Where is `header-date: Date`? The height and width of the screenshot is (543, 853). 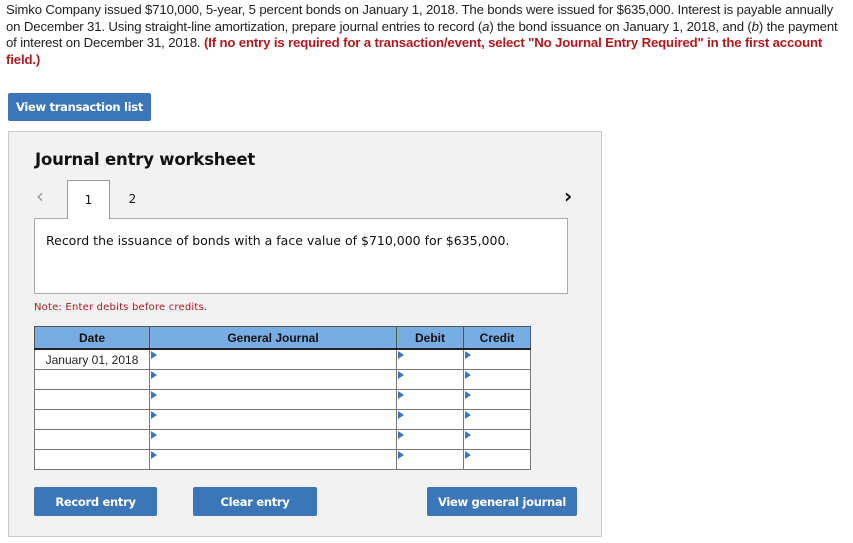 header-date: Date is located at coordinates (92, 338).